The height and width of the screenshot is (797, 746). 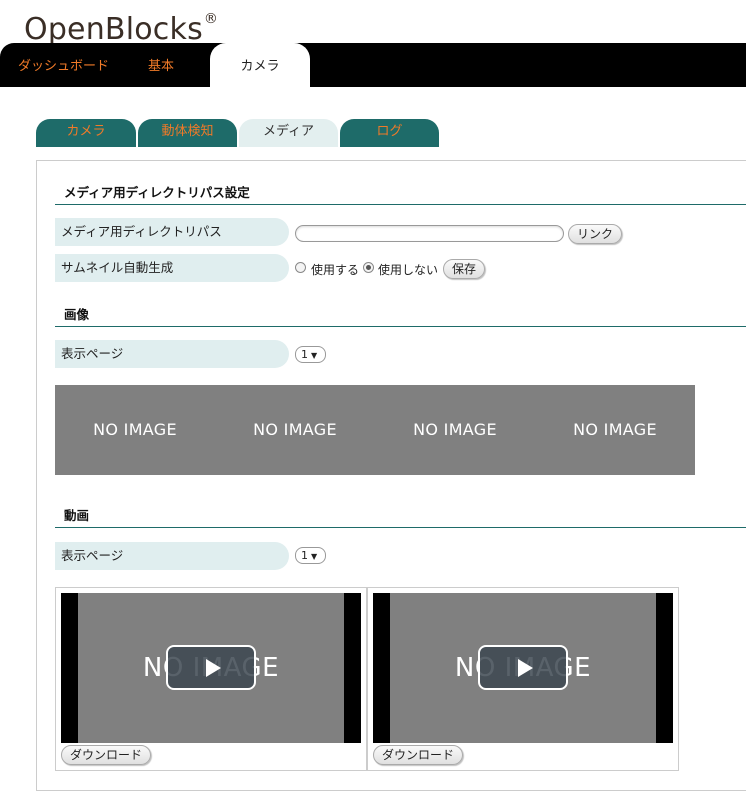 I want to click on top-nav-bar: ダッシュボード 基本 カメラ, so click(x=373, y=65).